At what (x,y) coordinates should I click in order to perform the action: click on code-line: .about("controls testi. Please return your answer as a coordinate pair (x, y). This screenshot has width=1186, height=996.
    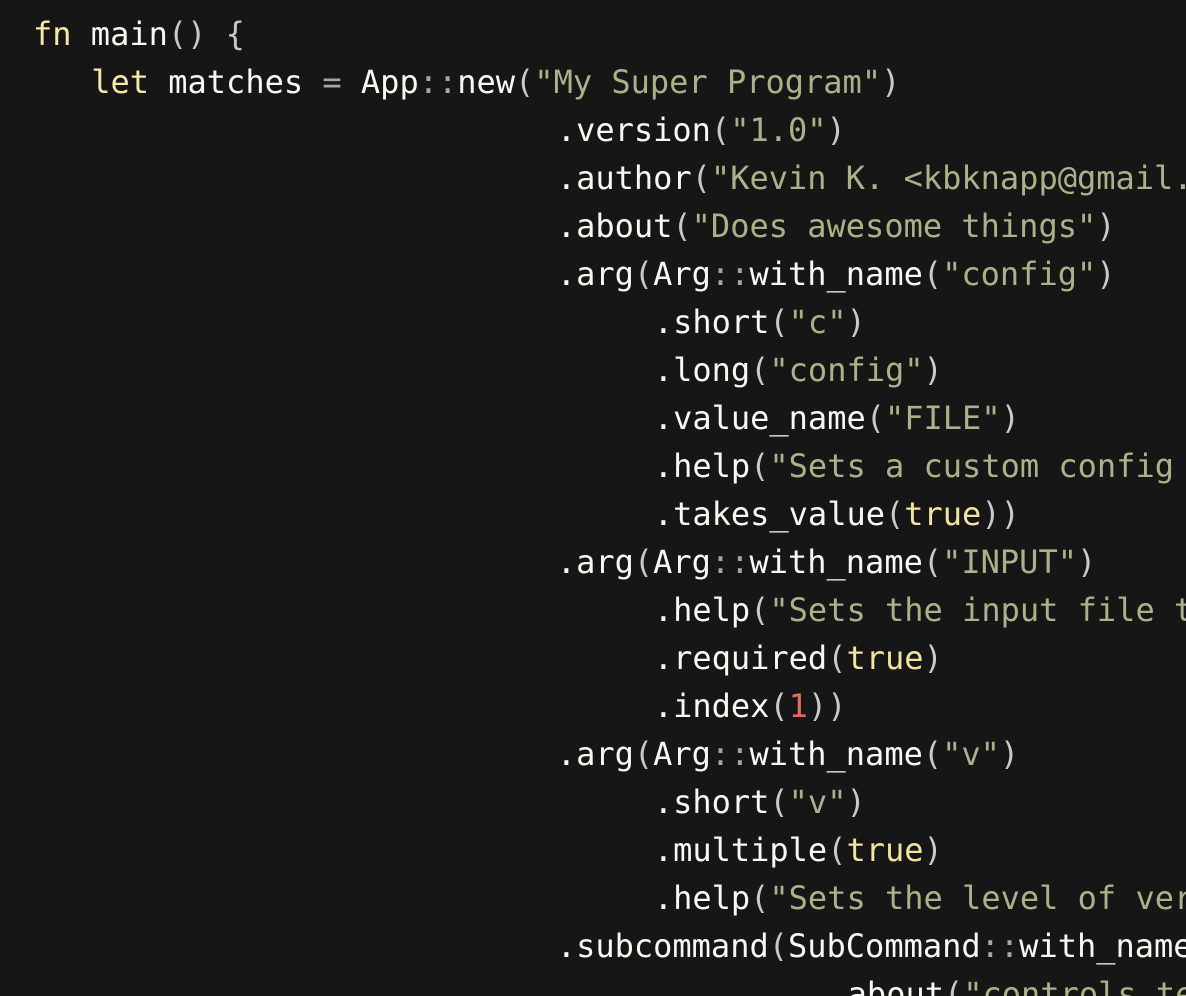
    Looking at the image, I should click on (1007, 983).